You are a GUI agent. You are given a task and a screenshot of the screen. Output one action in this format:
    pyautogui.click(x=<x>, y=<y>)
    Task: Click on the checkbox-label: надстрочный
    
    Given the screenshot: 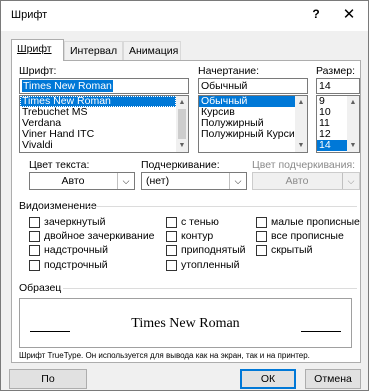 What is the action you would take?
    pyautogui.click(x=76, y=250)
    